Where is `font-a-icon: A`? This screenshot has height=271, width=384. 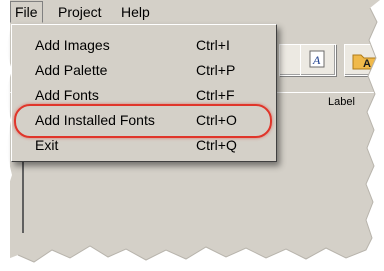
font-a-icon: A is located at coordinates (317, 59).